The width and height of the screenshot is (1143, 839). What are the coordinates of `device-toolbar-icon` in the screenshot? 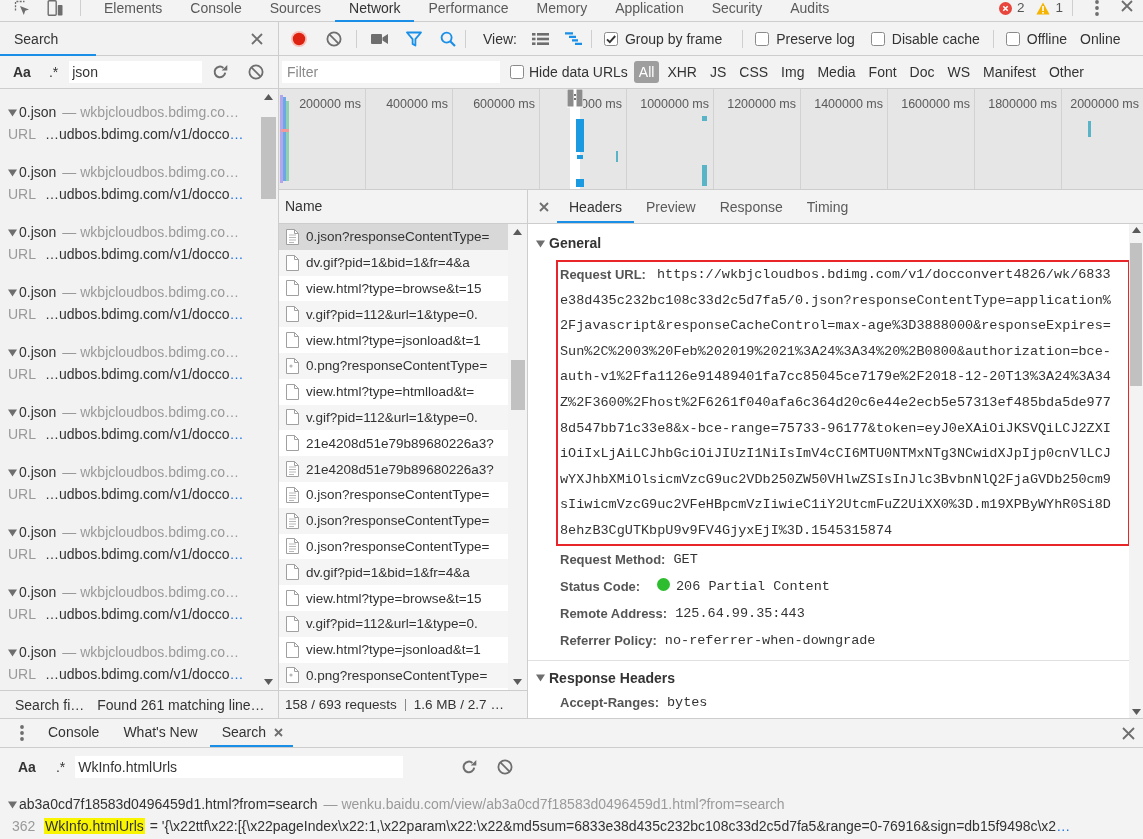 It's located at (55, 8).